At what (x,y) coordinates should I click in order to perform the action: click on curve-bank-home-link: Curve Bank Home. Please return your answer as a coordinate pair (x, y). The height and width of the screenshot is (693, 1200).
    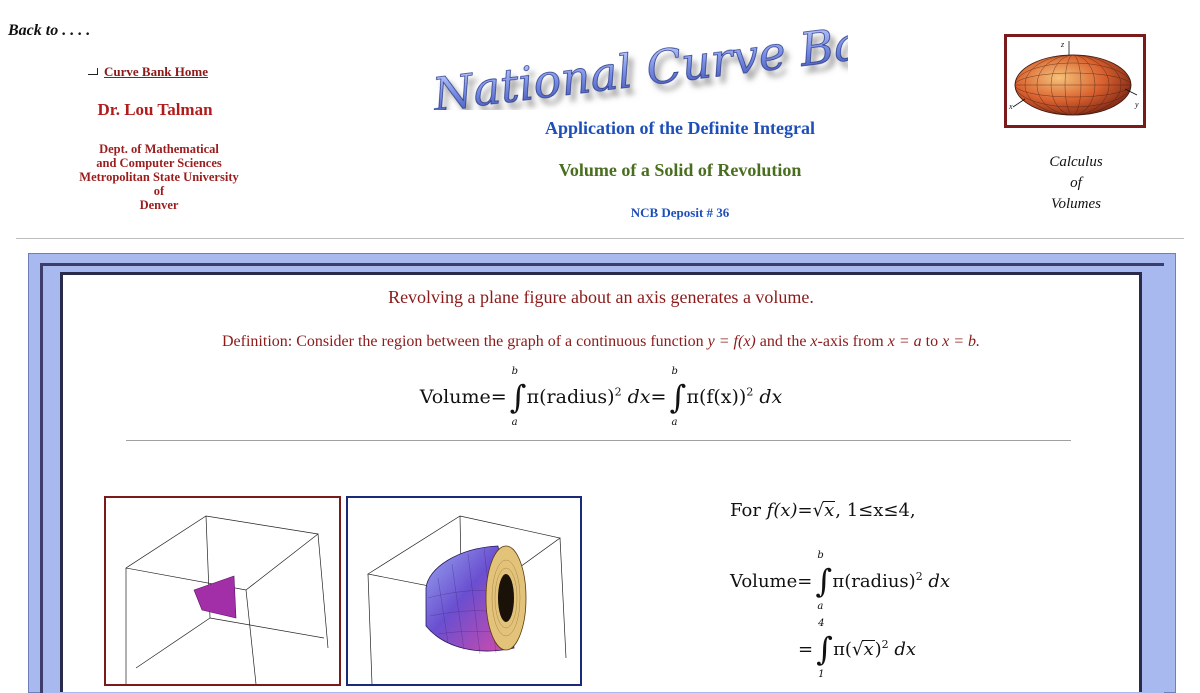
    Looking at the image, I should click on (156, 72).